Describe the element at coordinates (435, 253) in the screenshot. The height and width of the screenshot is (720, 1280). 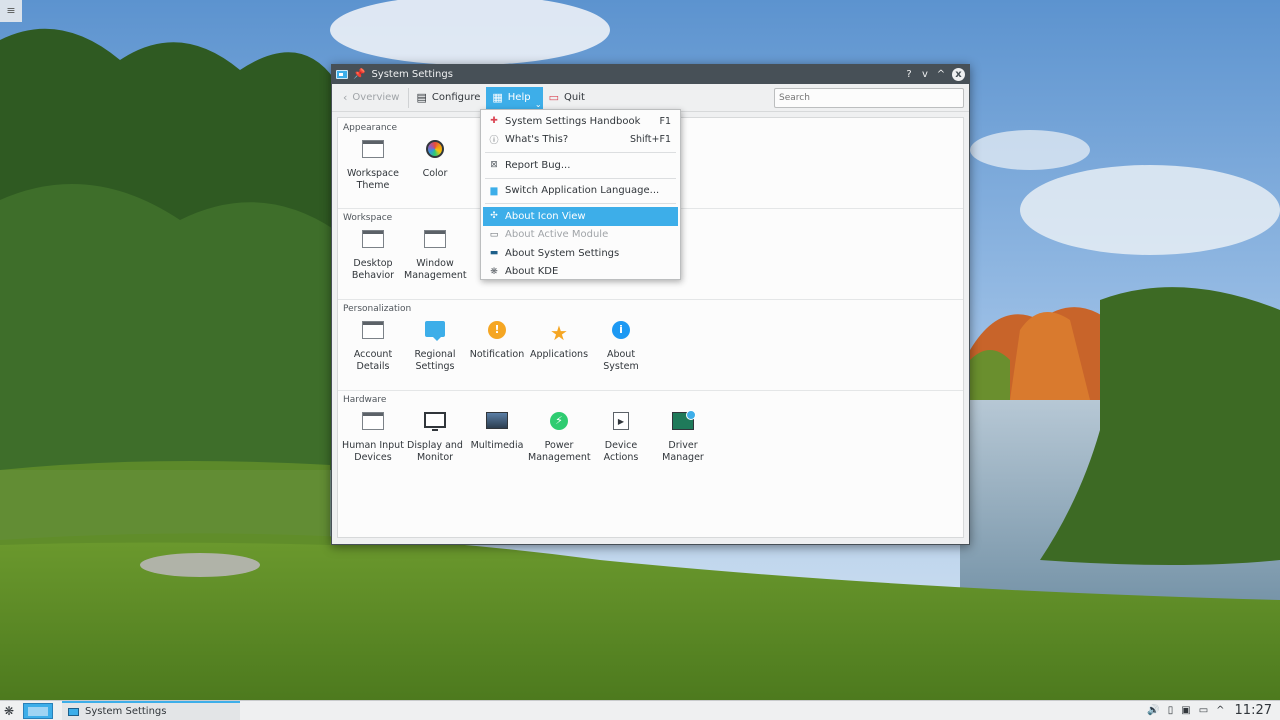
I see `module-window-management: Window Management` at that location.